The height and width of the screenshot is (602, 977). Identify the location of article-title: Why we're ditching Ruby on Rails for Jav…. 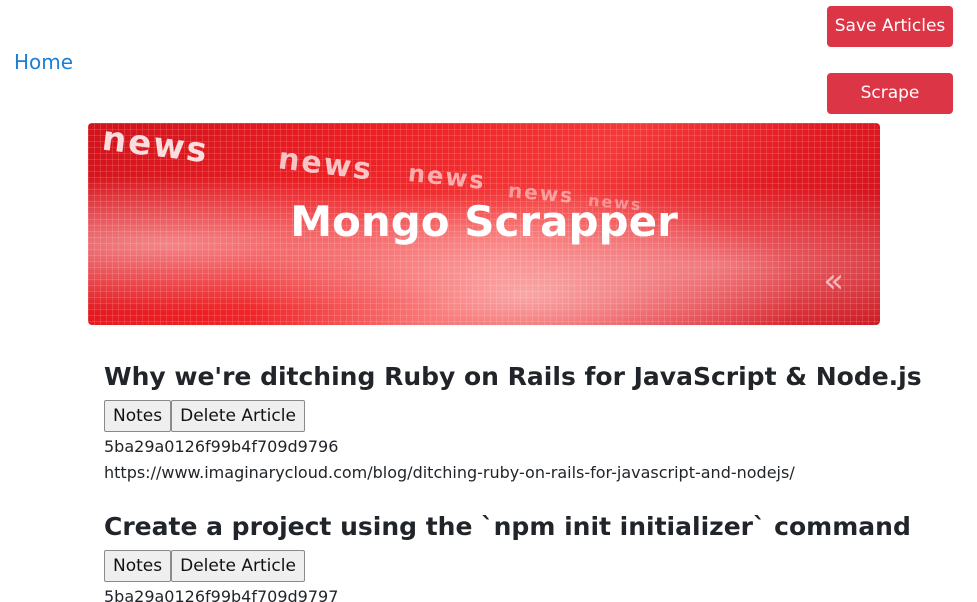
(513, 376).